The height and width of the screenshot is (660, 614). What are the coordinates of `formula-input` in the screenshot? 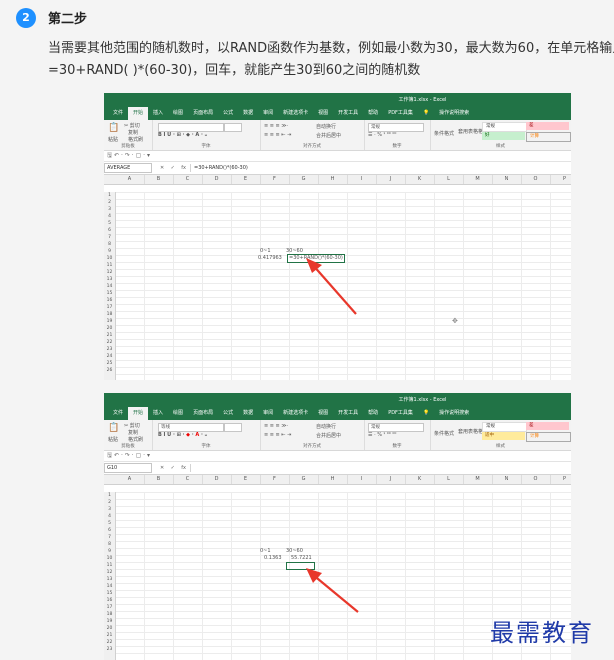 It's located at (380, 468).